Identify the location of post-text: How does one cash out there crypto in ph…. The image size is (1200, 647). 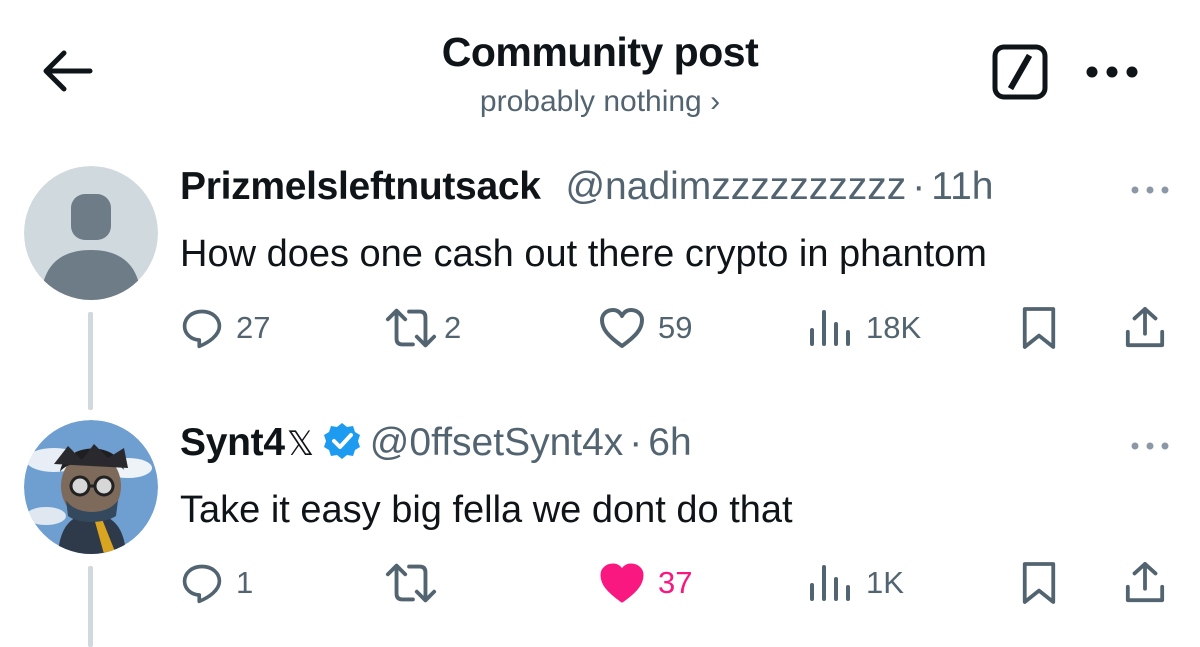
(583, 254).